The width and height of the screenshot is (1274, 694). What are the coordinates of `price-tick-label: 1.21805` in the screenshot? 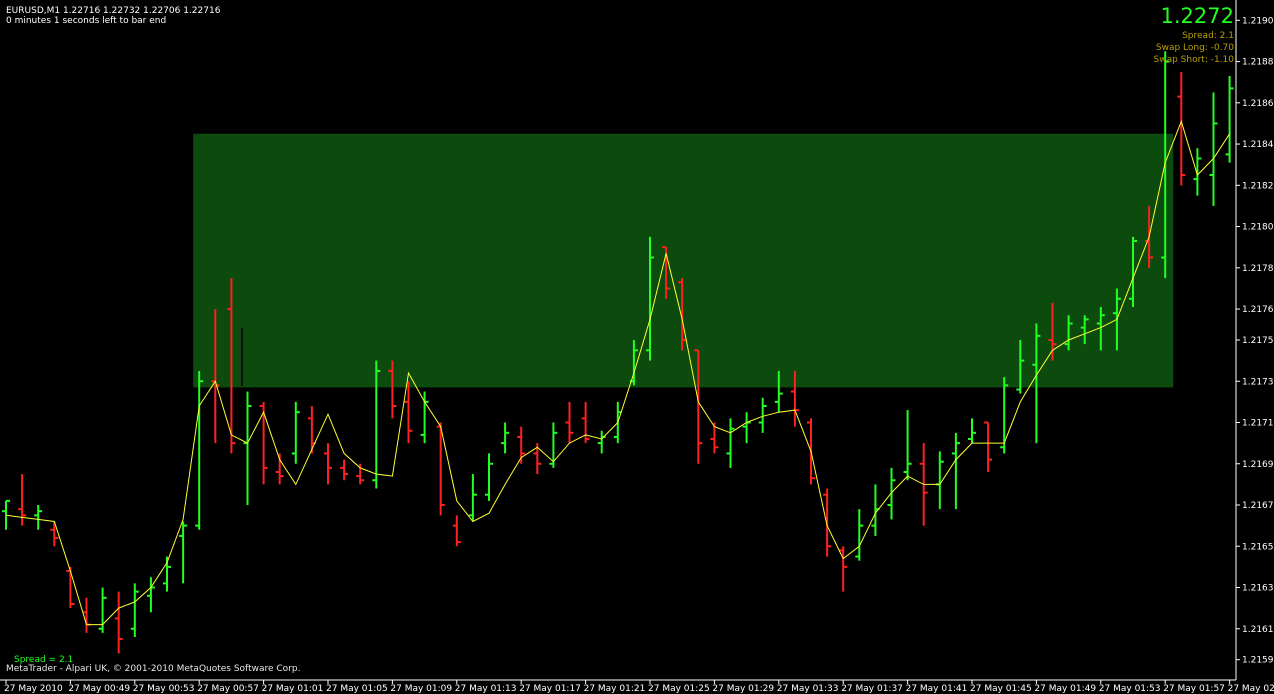 It's located at (1258, 228).